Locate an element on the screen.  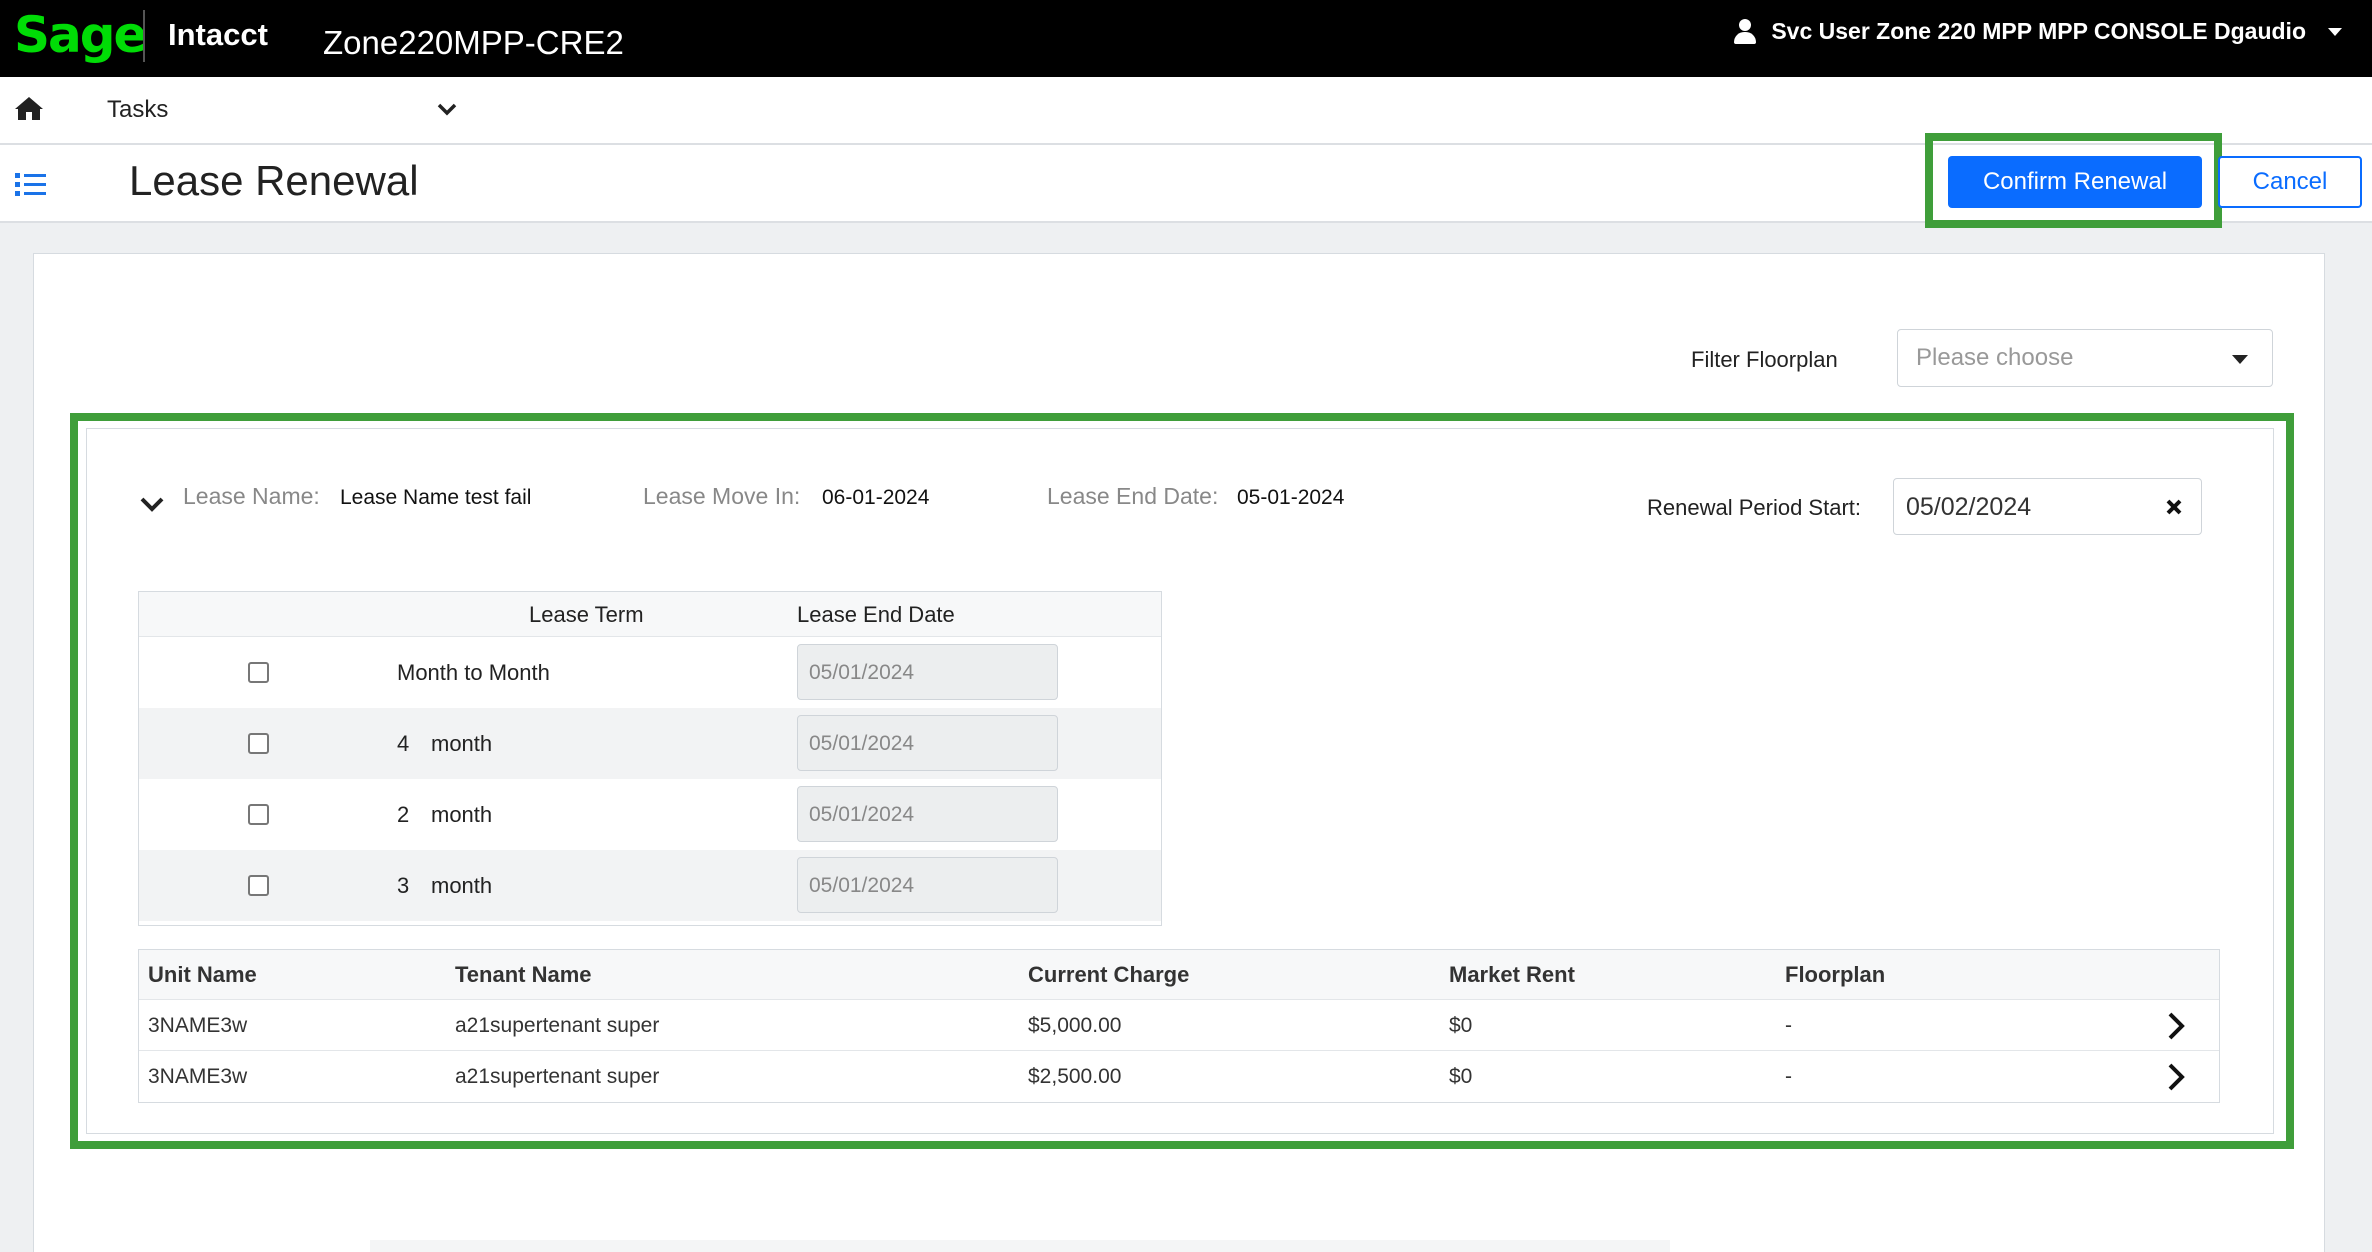
renewal-period-start-label: Renewal Period Start: is located at coordinates (1754, 507).